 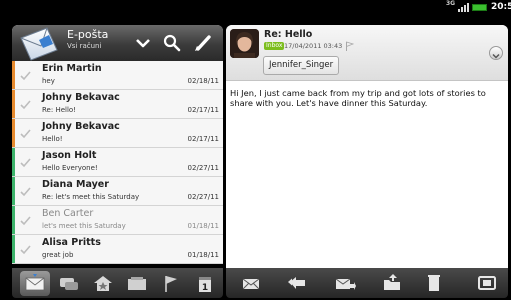 I want to click on account-subtitle: Vsi računi, so click(x=84, y=46).